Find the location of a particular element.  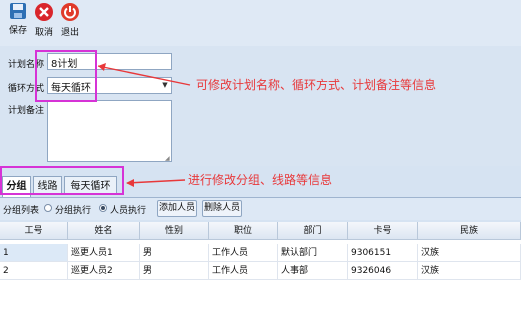

arrow-line-top is located at coordinates (144, 75).